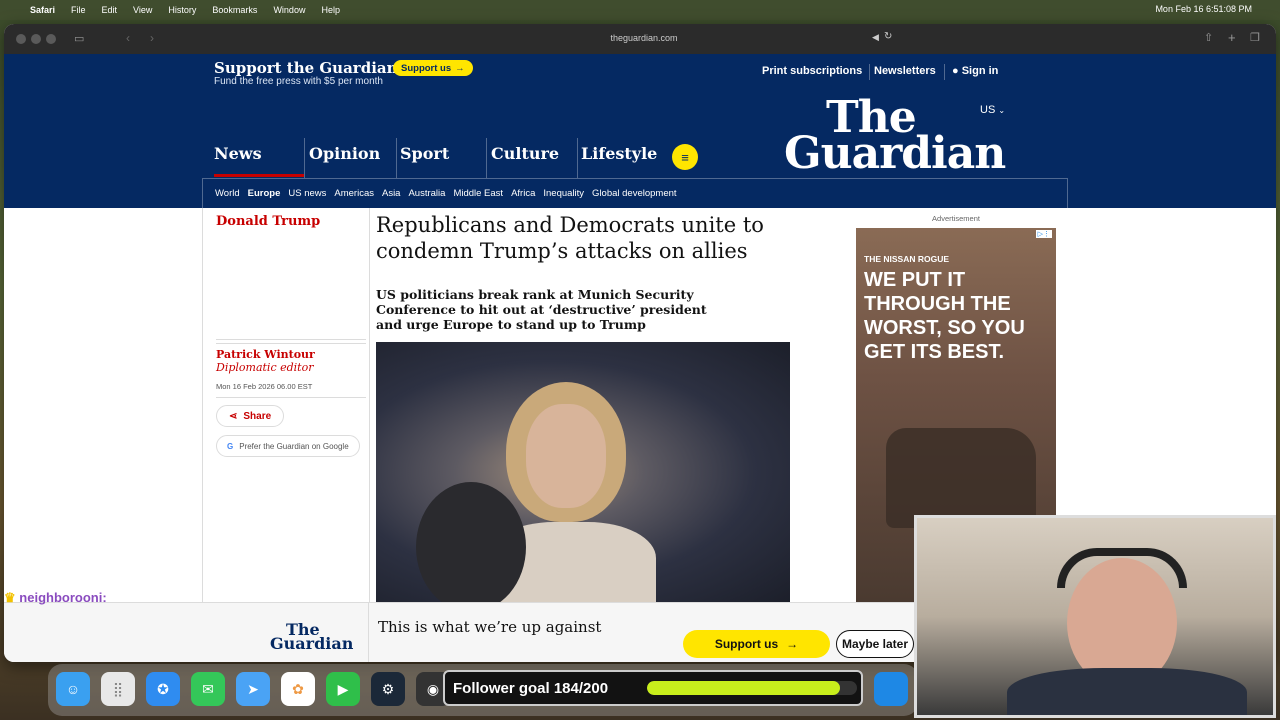  I want to click on minimize-window-button, so click(36, 39).